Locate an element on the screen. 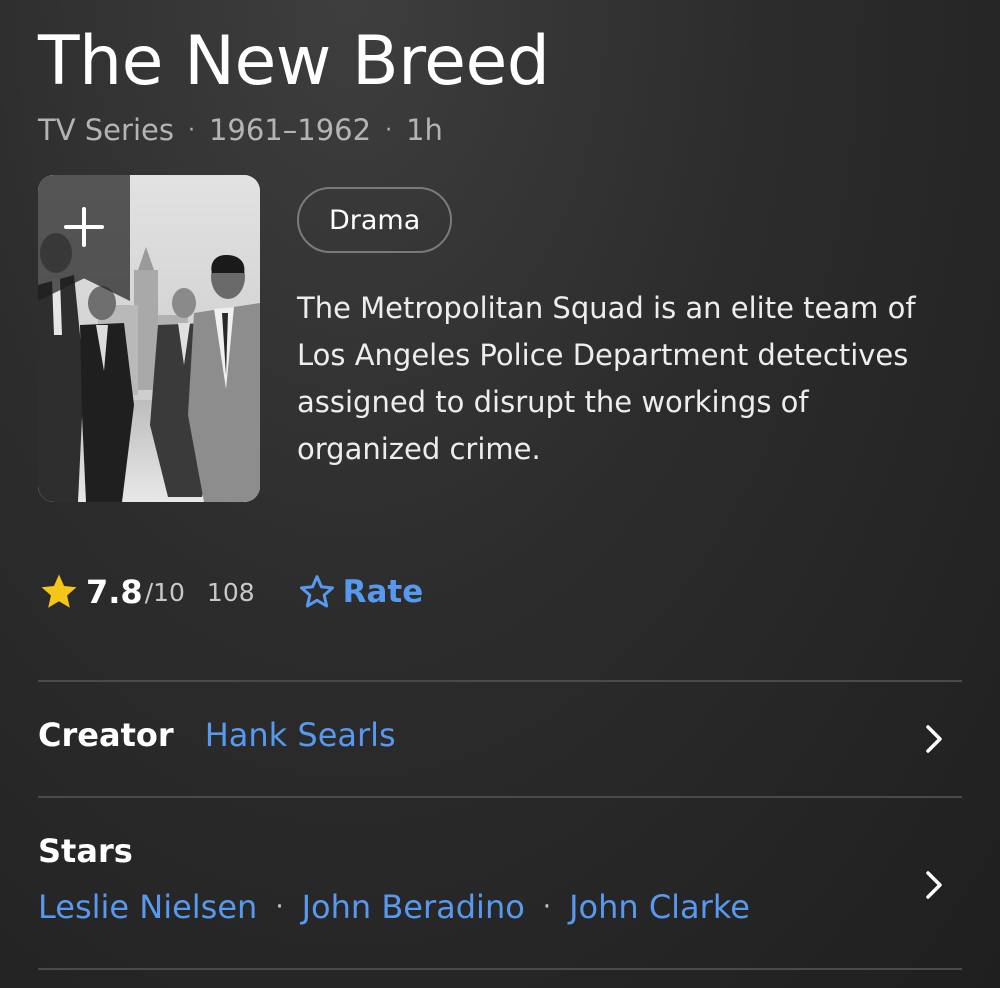  rate-button: Rate is located at coordinates (360, 592).